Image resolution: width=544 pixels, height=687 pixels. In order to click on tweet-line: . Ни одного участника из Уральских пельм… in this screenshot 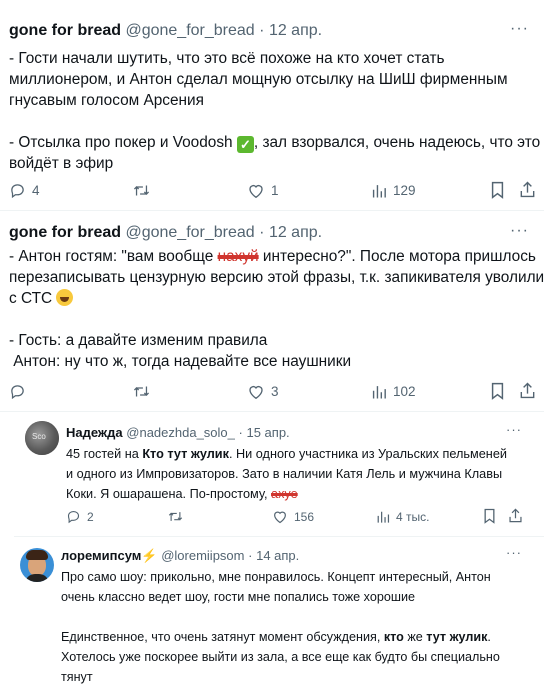, I will do `click(367, 454)`.